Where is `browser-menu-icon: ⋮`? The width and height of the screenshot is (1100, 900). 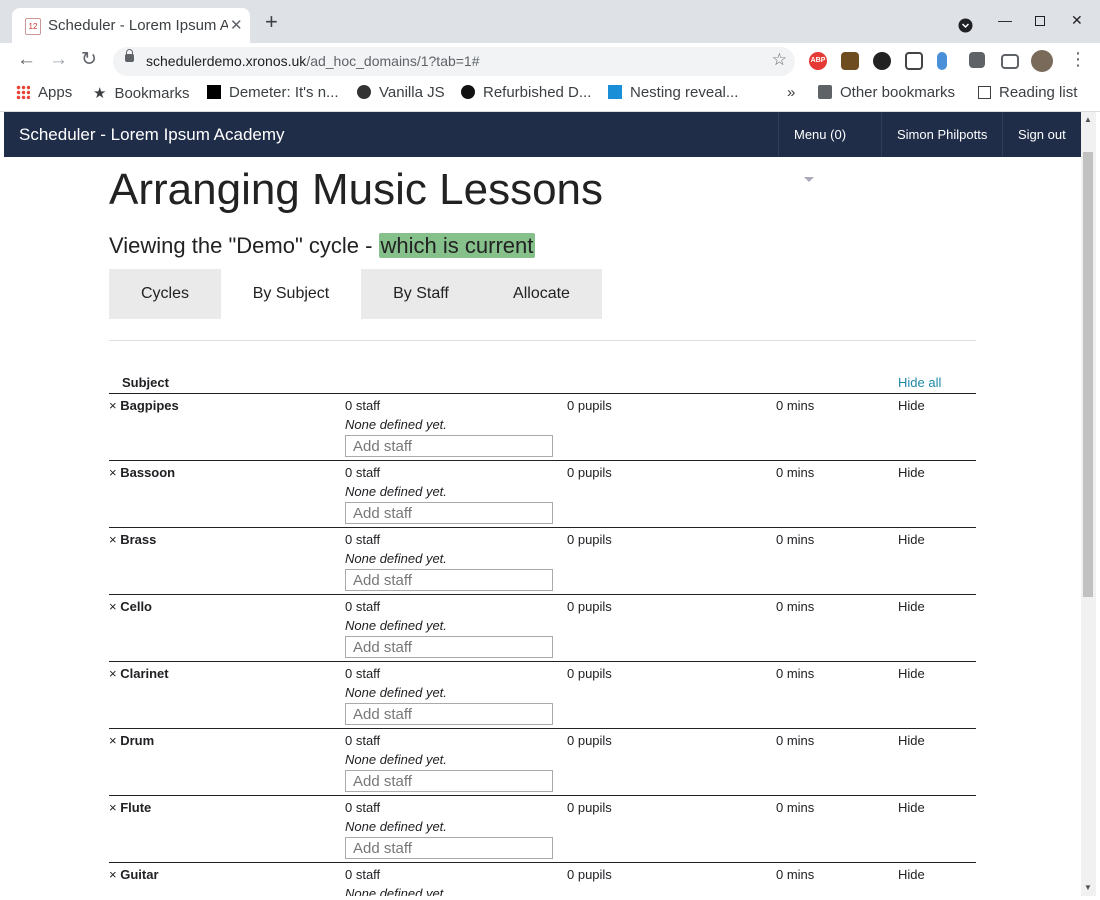
browser-menu-icon: ⋮ is located at coordinates (1078, 59).